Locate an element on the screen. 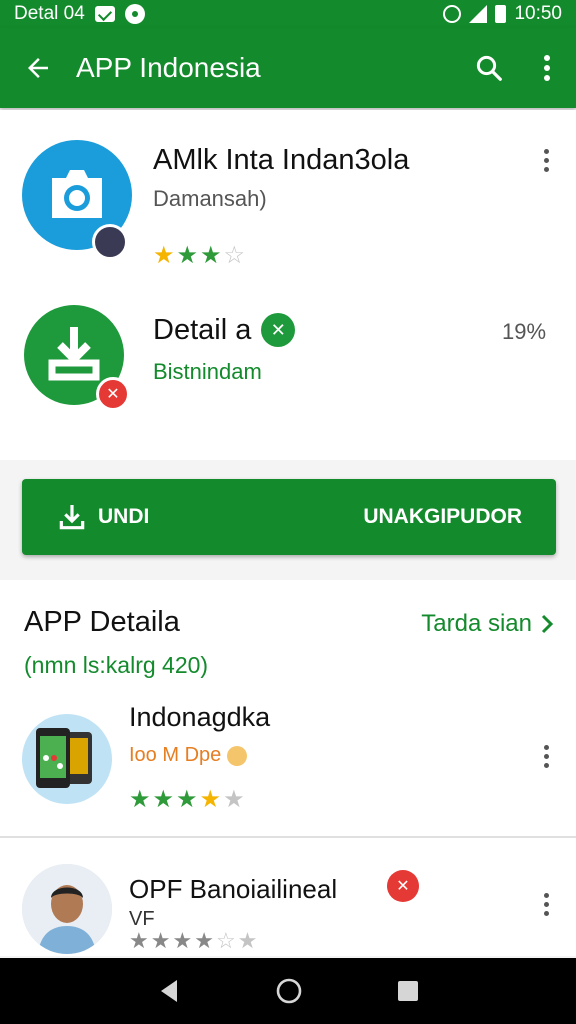 This screenshot has width=576, height=1024. status-time: 10:50 is located at coordinates (538, 13).